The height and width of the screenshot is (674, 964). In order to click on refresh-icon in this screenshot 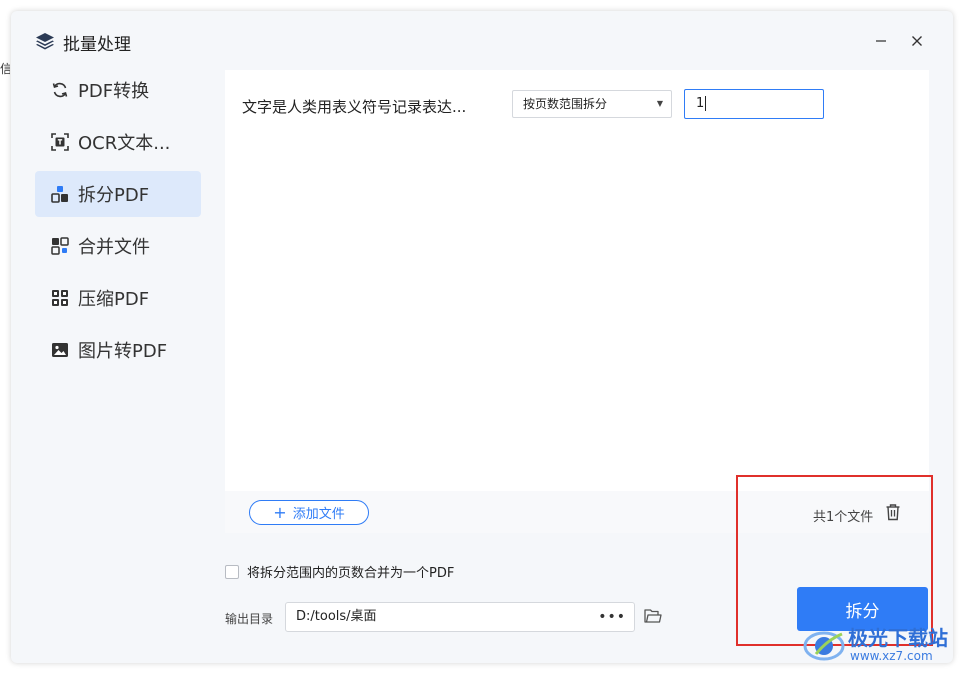, I will do `click(60, 90)`.